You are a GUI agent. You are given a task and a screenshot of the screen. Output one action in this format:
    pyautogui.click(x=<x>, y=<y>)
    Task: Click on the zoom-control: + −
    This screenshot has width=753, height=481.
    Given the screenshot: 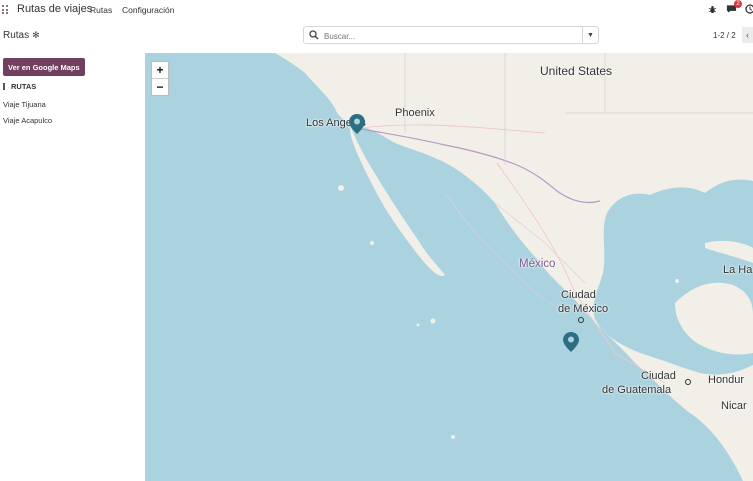 What is the action you would take?
    pyautogui.click(x=160, y=78)
    